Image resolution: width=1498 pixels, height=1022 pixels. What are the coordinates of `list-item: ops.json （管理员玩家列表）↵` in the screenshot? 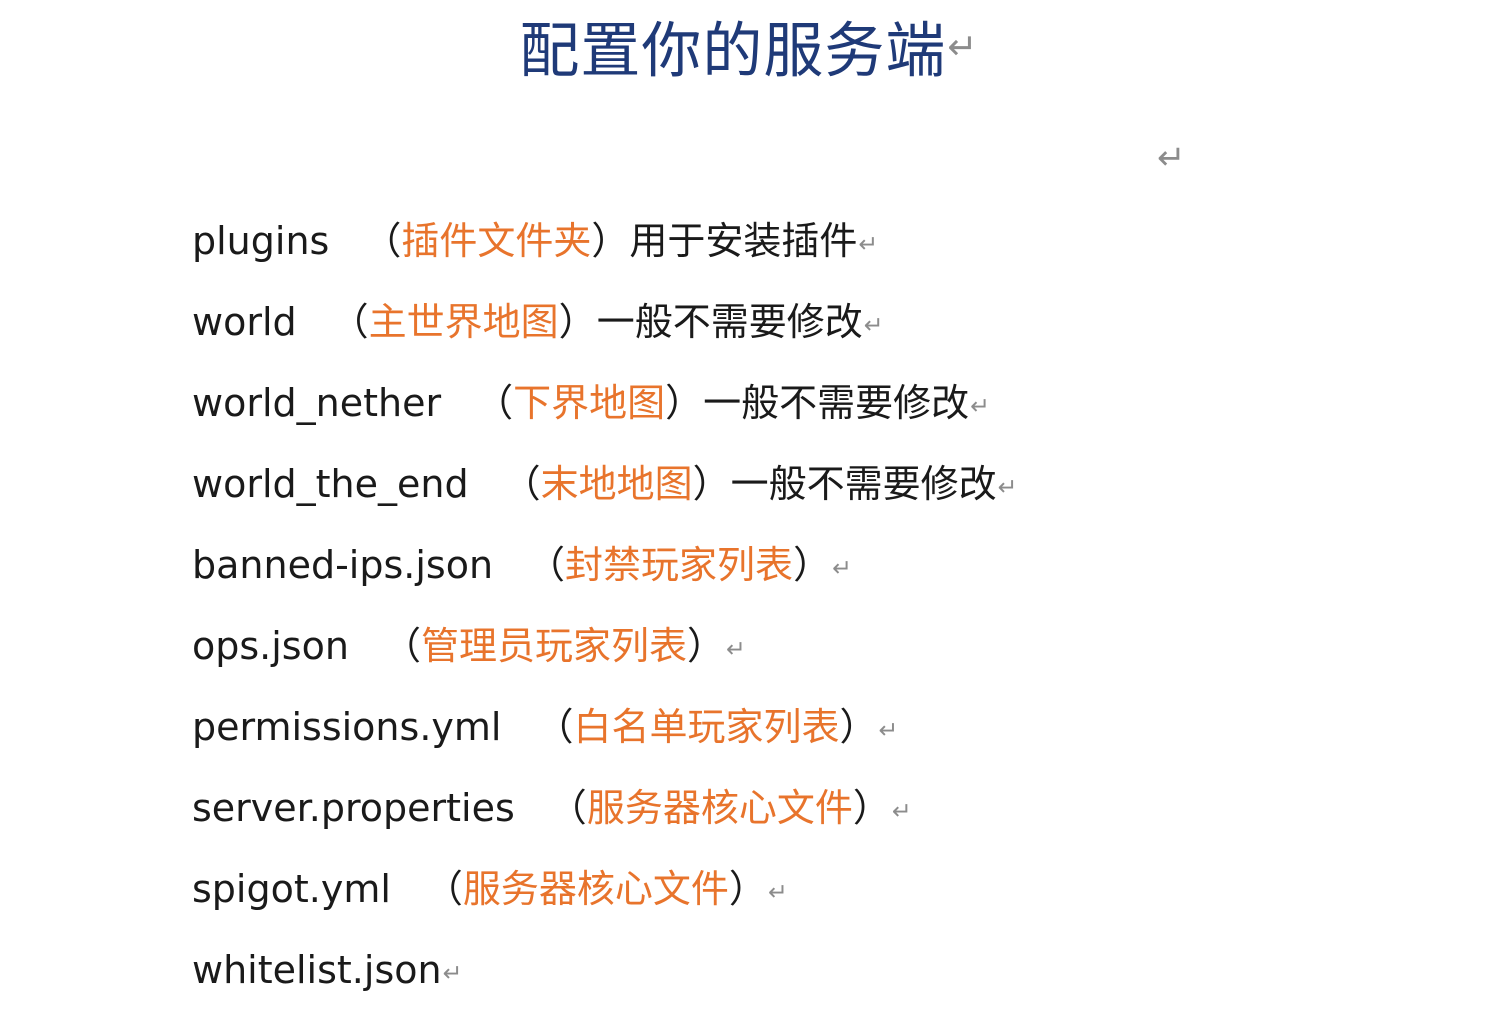 It's located at (604, 657).